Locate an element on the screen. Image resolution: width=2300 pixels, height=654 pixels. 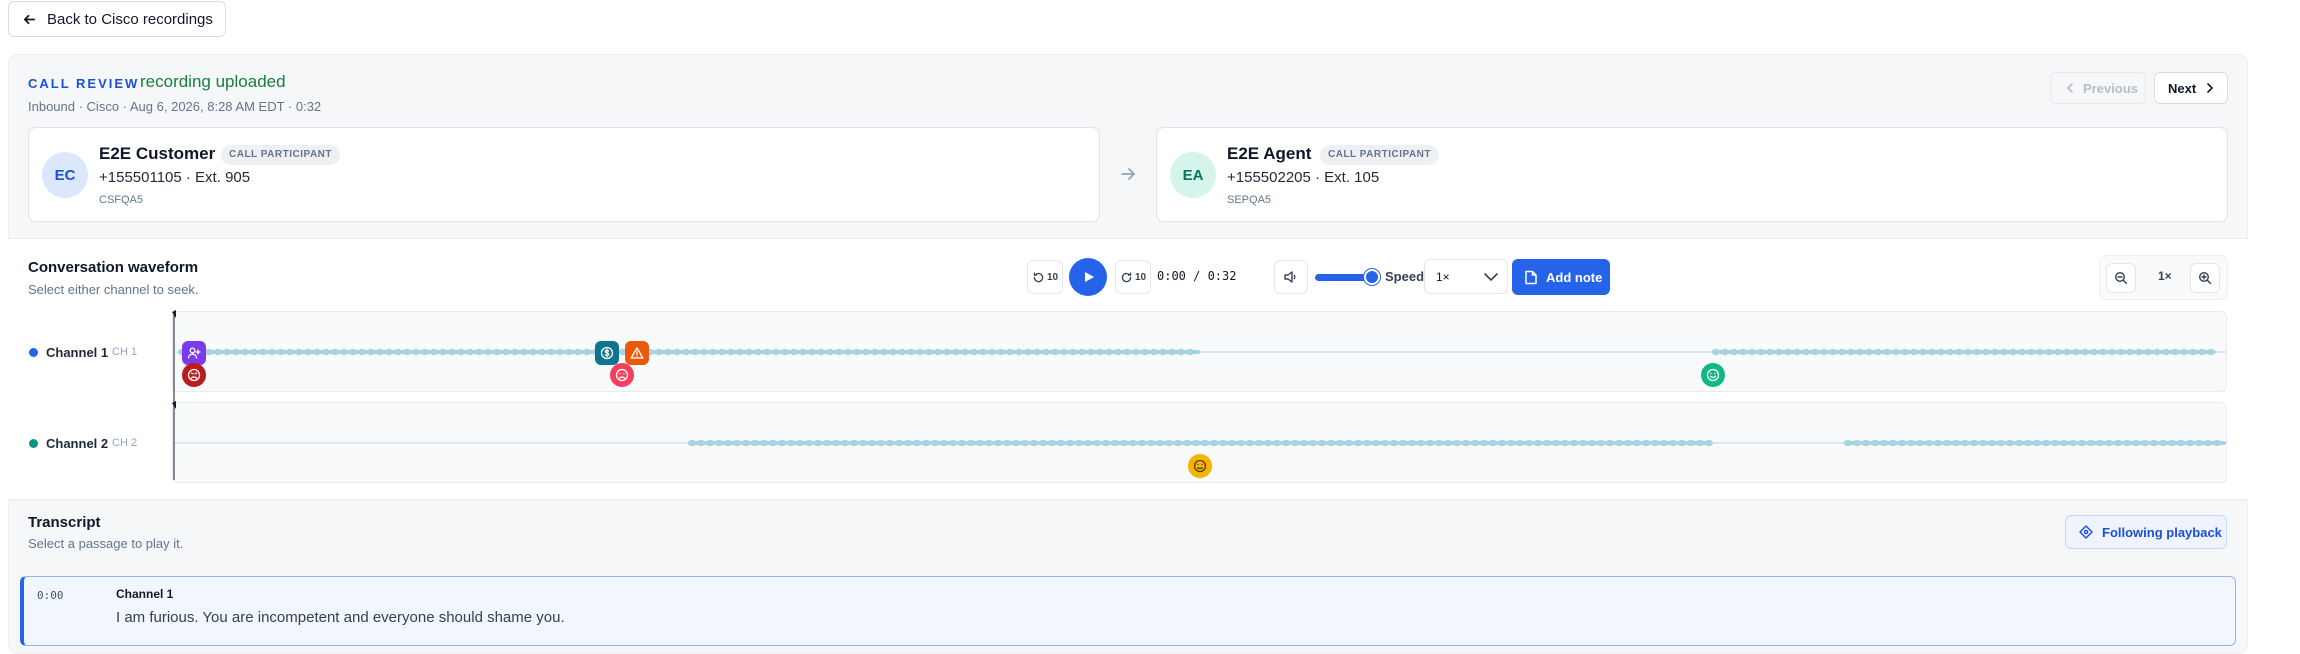
billing-marker is located at coordinates (607, 353).